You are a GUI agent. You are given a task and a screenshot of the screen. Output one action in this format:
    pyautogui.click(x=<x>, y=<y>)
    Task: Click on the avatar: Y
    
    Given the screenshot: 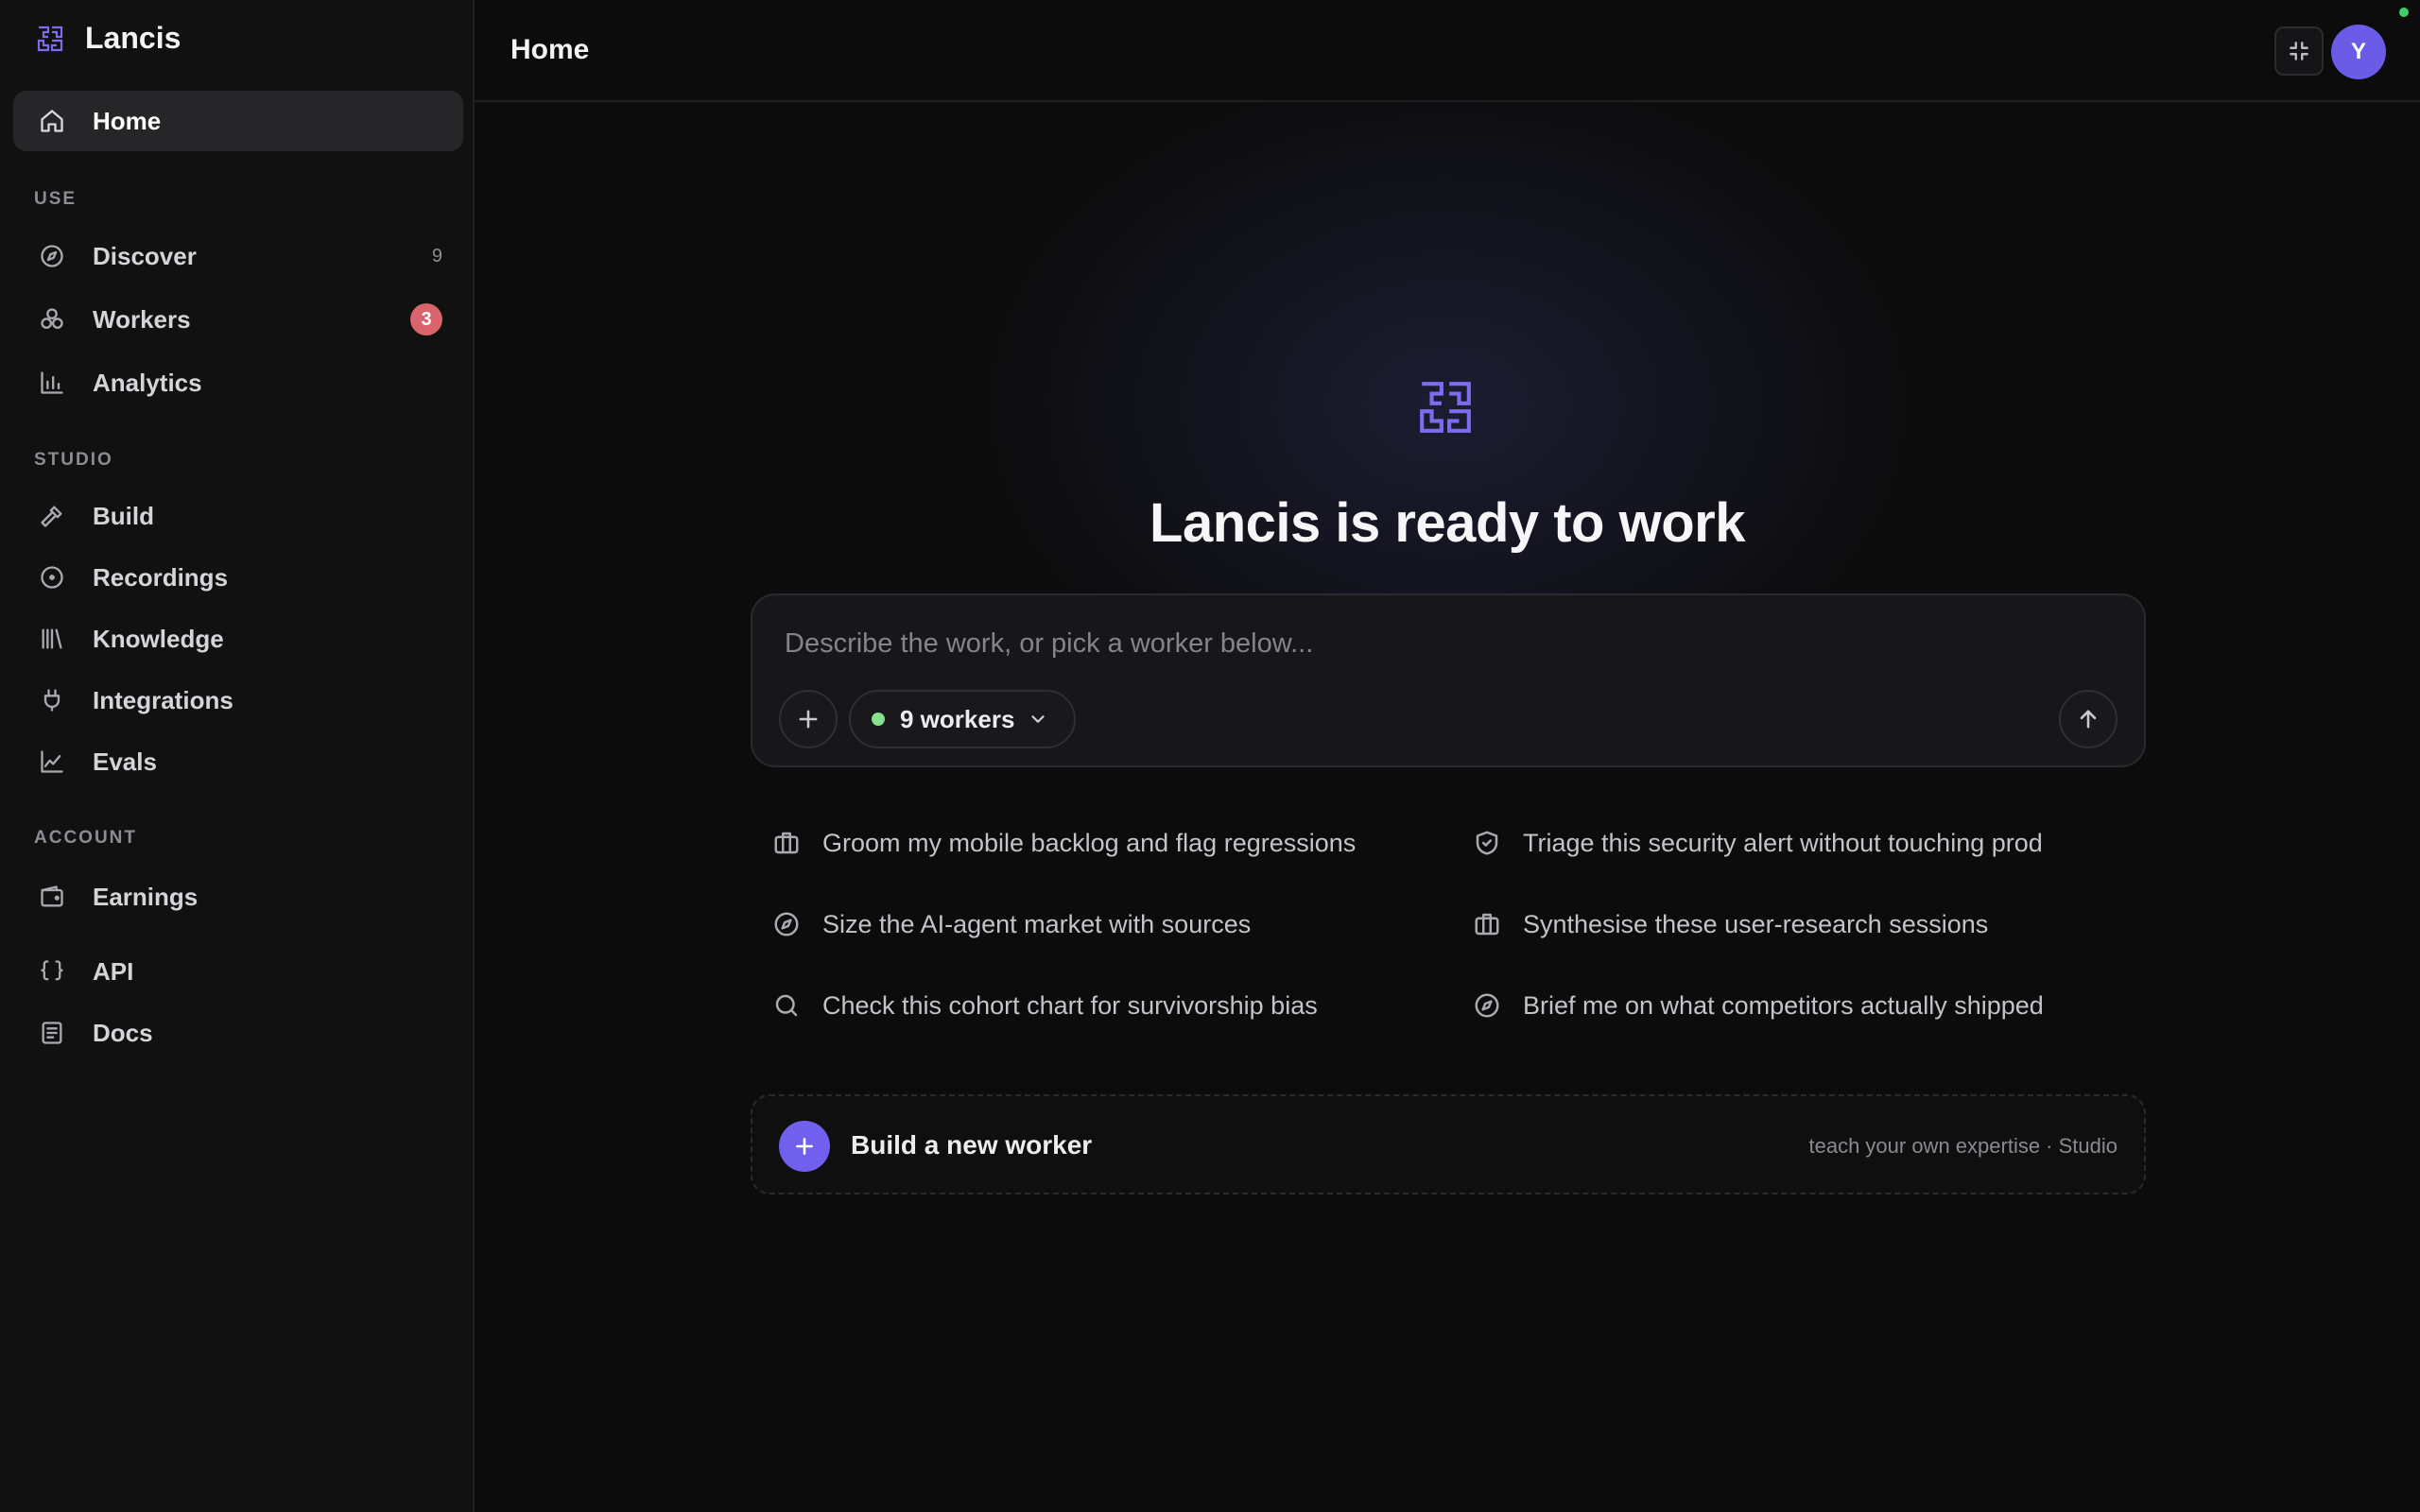 What is the action you would take?
    pyautogui.click(x=2359, y=52)
    